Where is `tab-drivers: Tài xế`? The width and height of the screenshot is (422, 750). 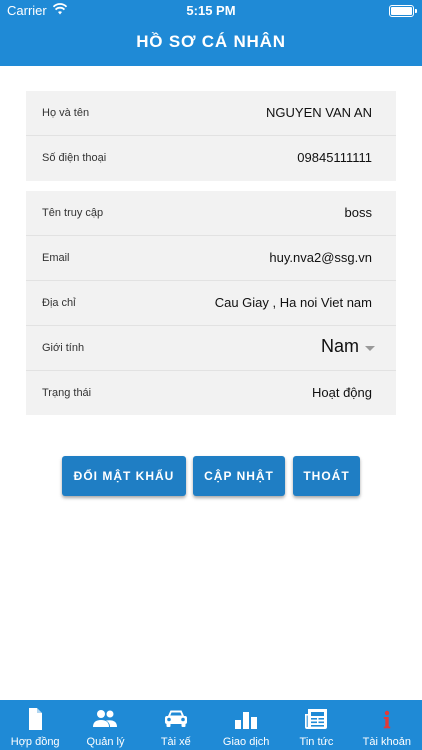 tab-drivers: Tài xế is located at coordinates (176, 725).